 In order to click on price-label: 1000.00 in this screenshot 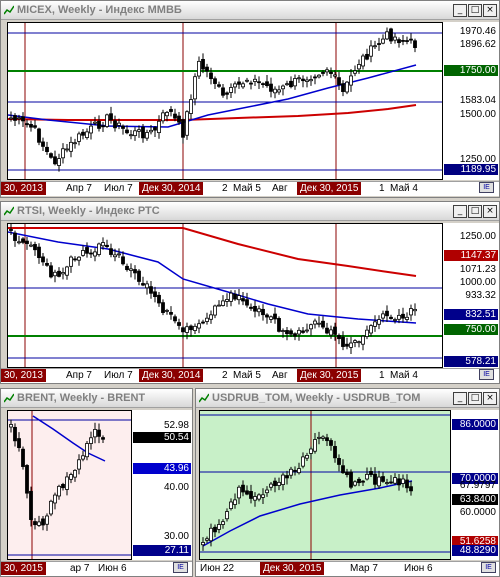, I will do `click(477, 283)`.